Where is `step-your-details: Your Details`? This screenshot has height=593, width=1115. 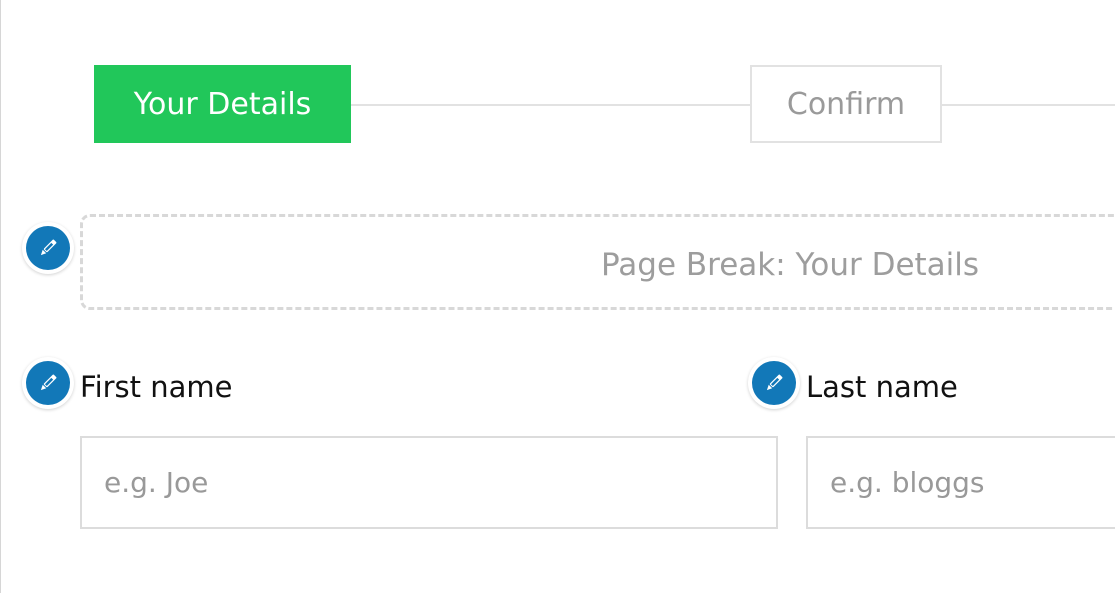 step-your-details: Your Details is located at coordinates (222, 104).